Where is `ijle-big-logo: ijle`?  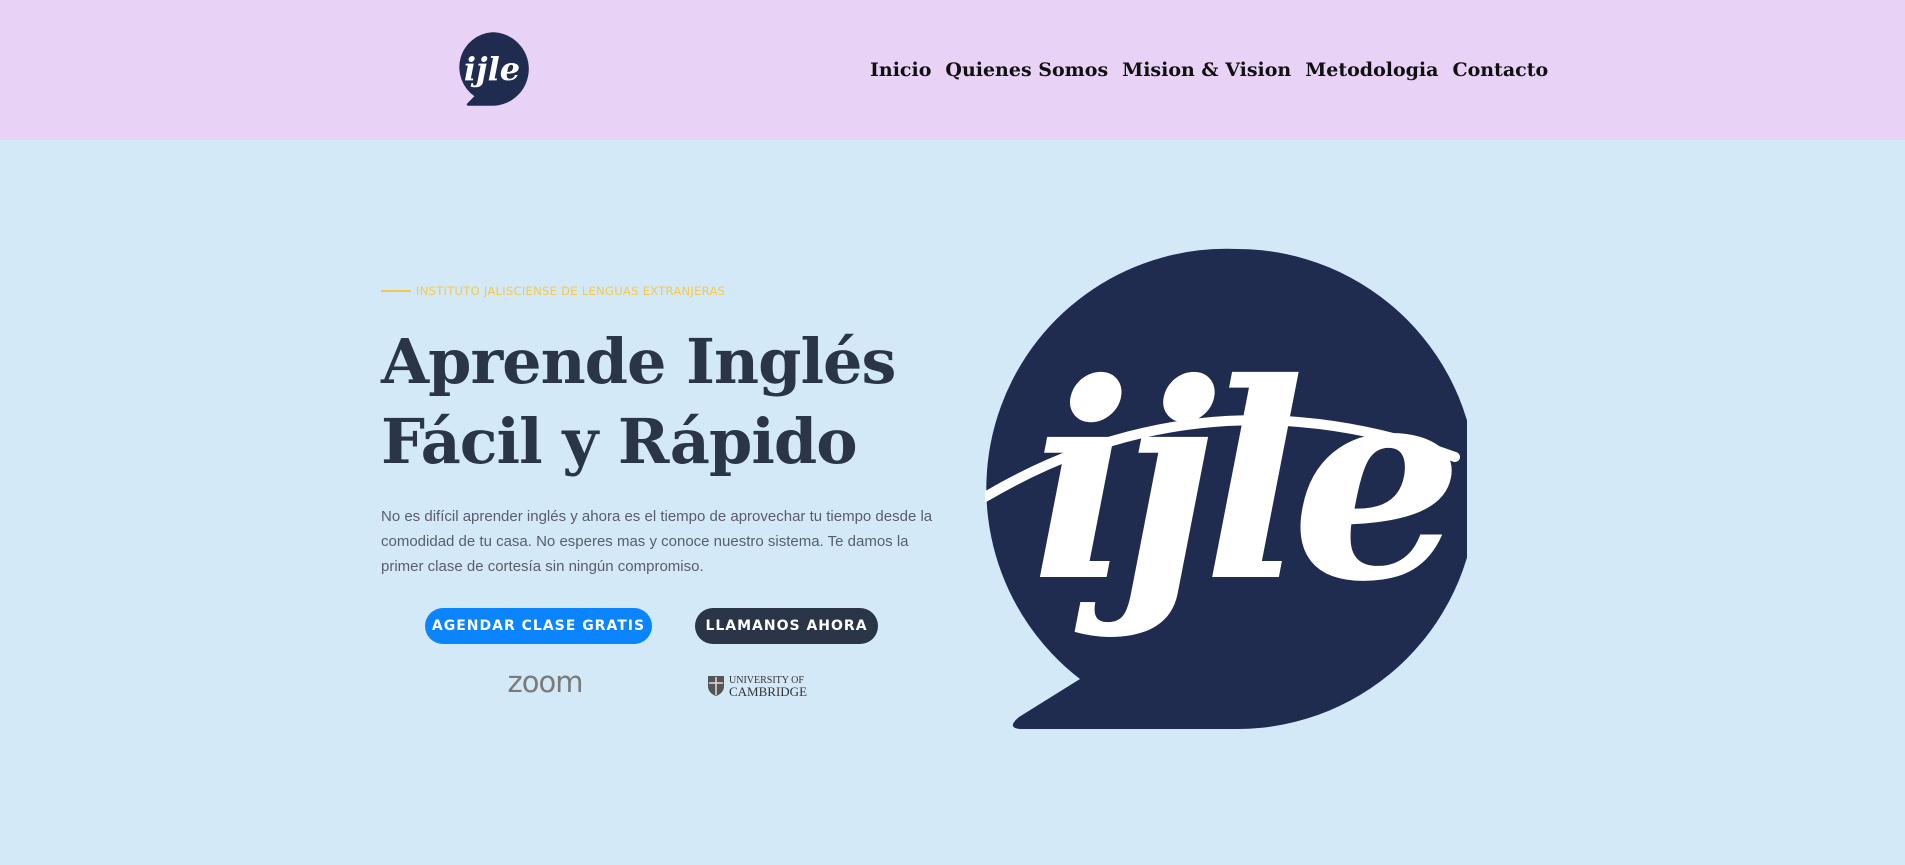
ijle-big-logo: ijle is located at coordinates (1226, 488).